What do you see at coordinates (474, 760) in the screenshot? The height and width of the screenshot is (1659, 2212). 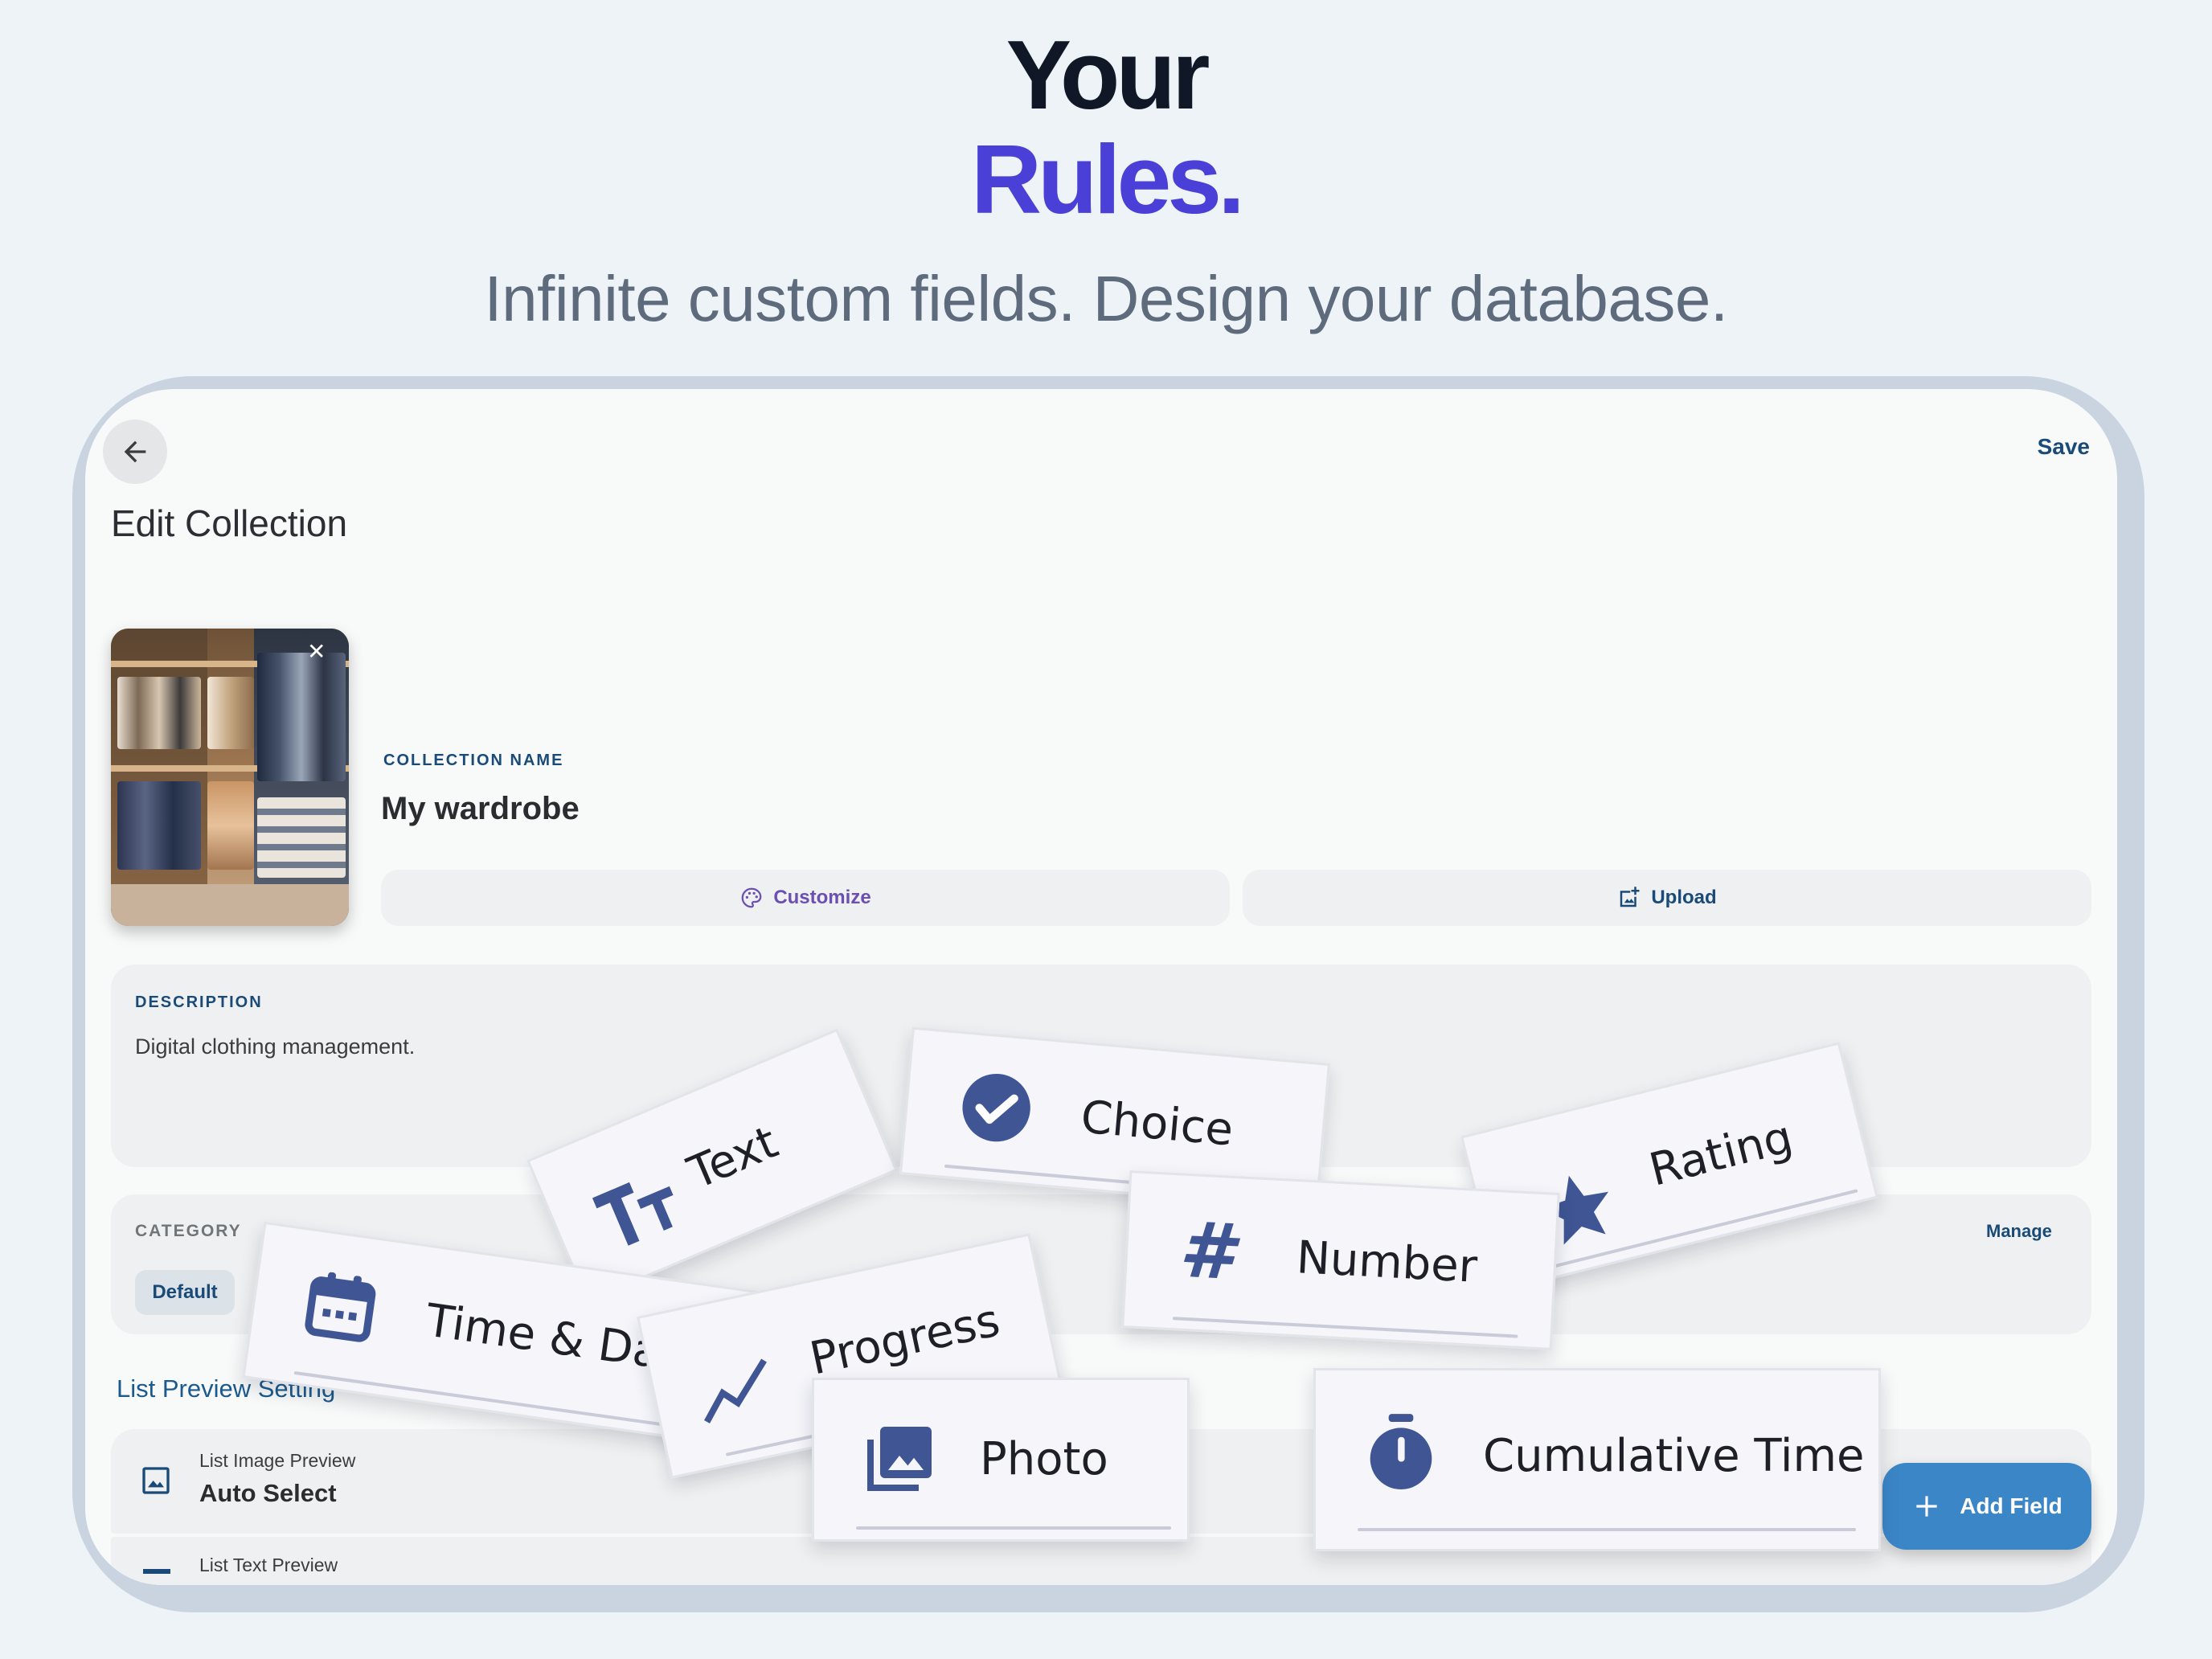 I see `collection-name-label: COLLECTION NAME` at bounding box center [474, 760].